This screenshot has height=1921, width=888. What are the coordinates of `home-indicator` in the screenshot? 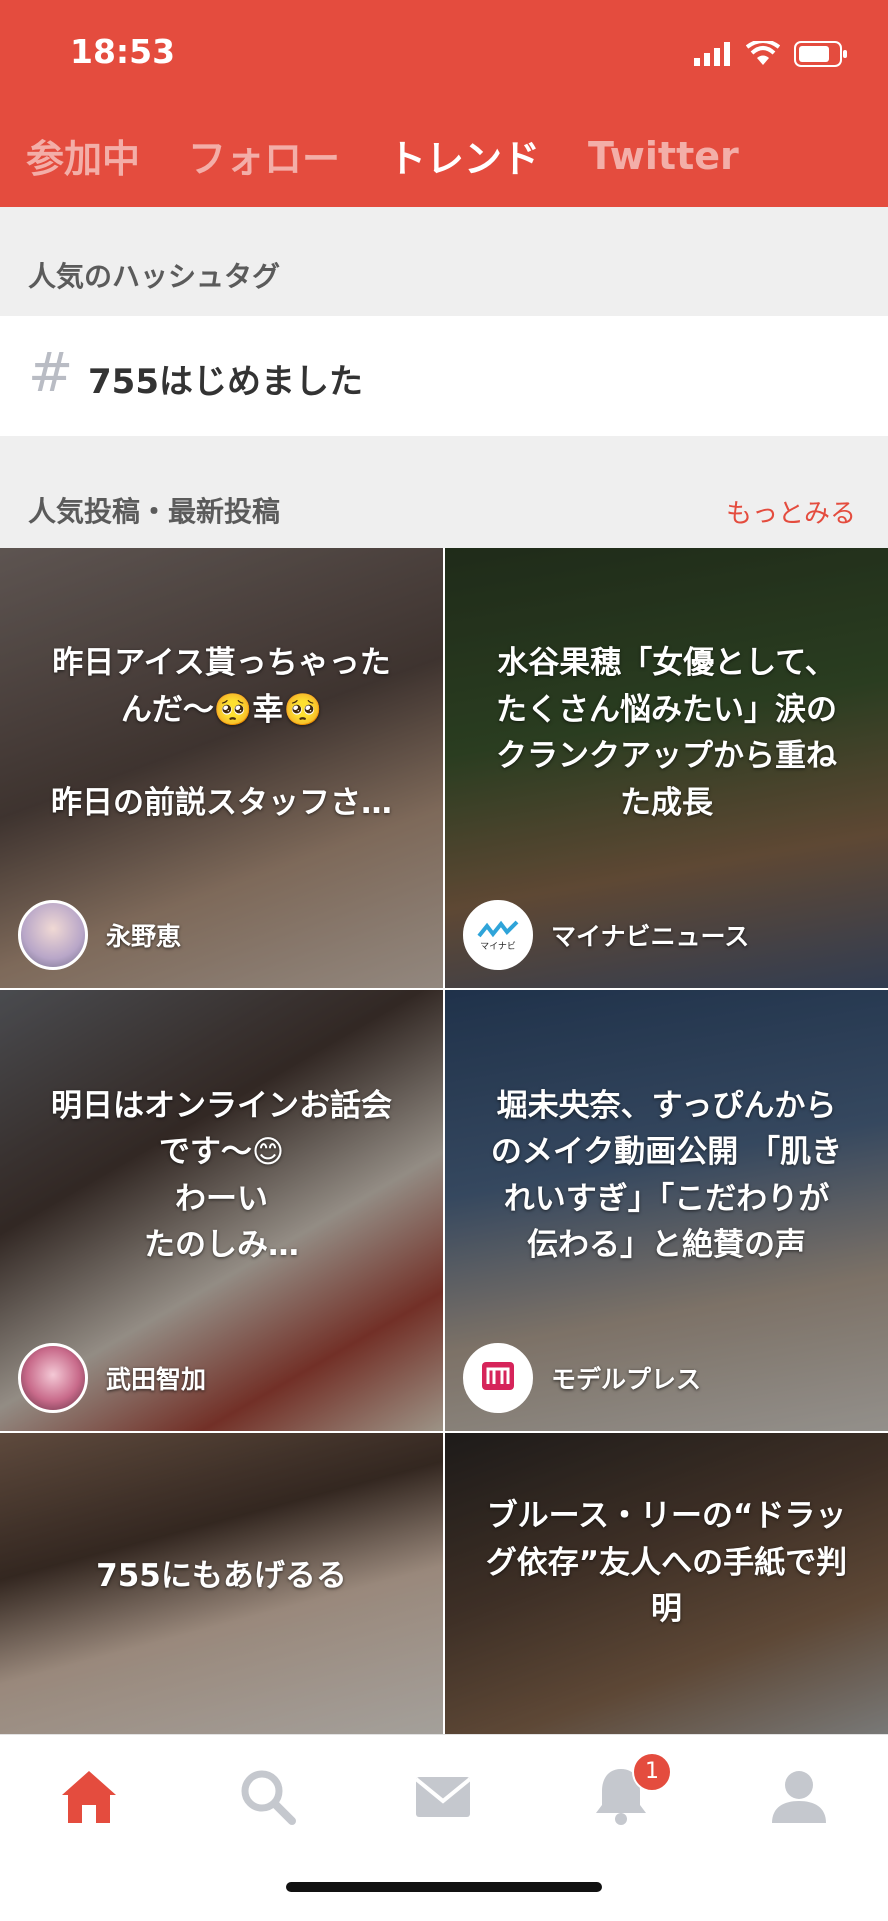 It's located at (444, 1887).